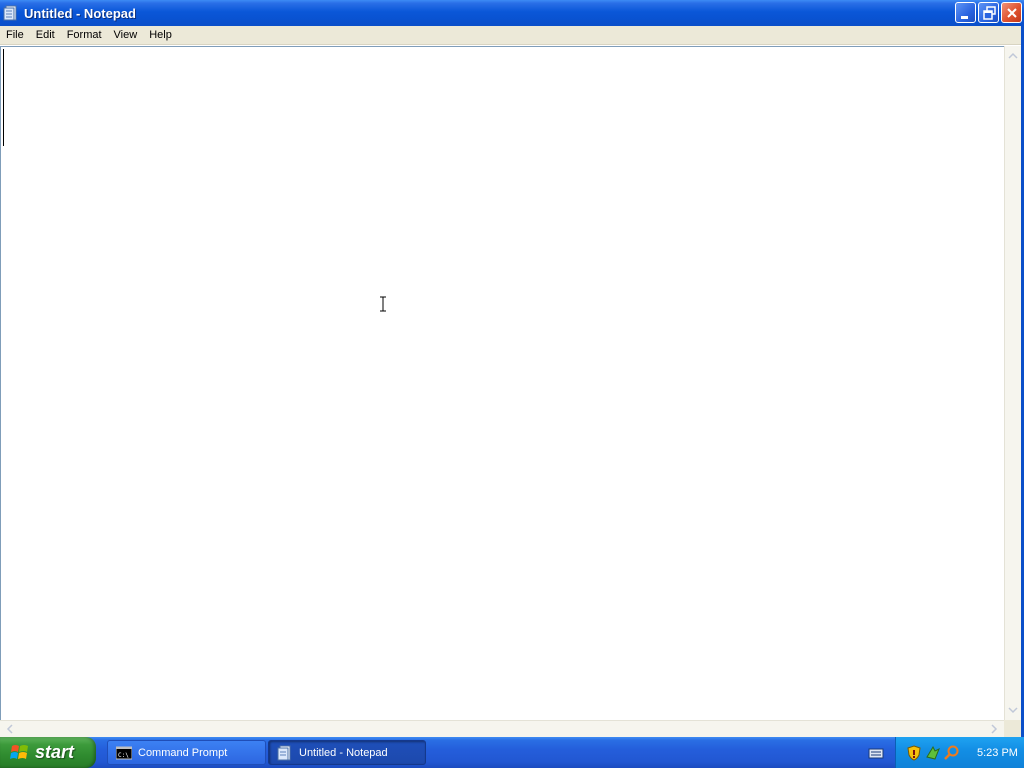 Image resolution: width=1024 pixels, height=768 pixels. I want to click on title-bar: Untitled - Notepad, so click(512, 13).